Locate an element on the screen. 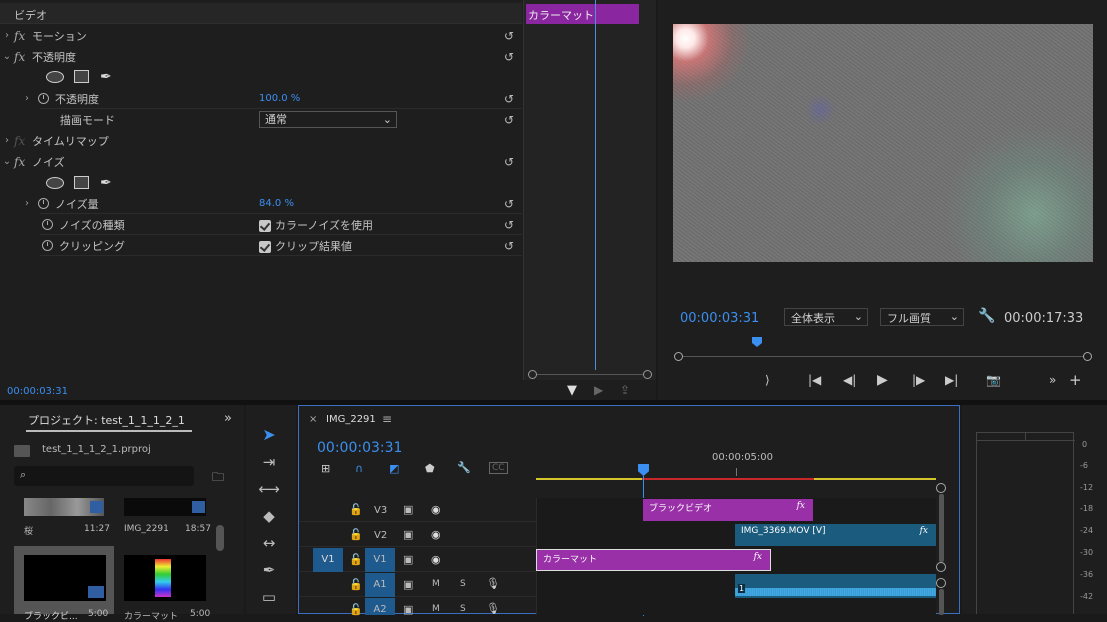  zoom-select: 全体表示 ⌄ is located at coordinates (826, 317).